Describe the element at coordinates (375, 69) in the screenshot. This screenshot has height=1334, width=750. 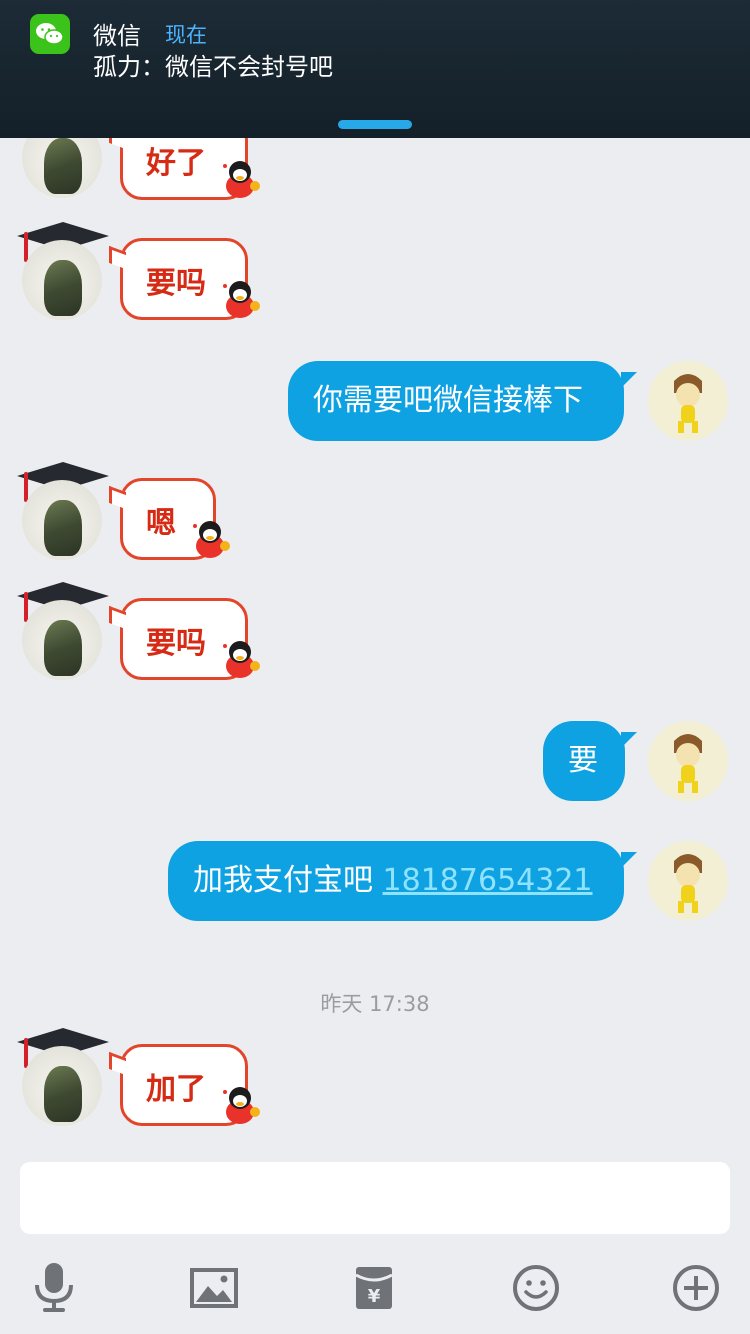
I see `push-notification-banner: 微信 现在 孤力：微信不会封号吧` at that location.